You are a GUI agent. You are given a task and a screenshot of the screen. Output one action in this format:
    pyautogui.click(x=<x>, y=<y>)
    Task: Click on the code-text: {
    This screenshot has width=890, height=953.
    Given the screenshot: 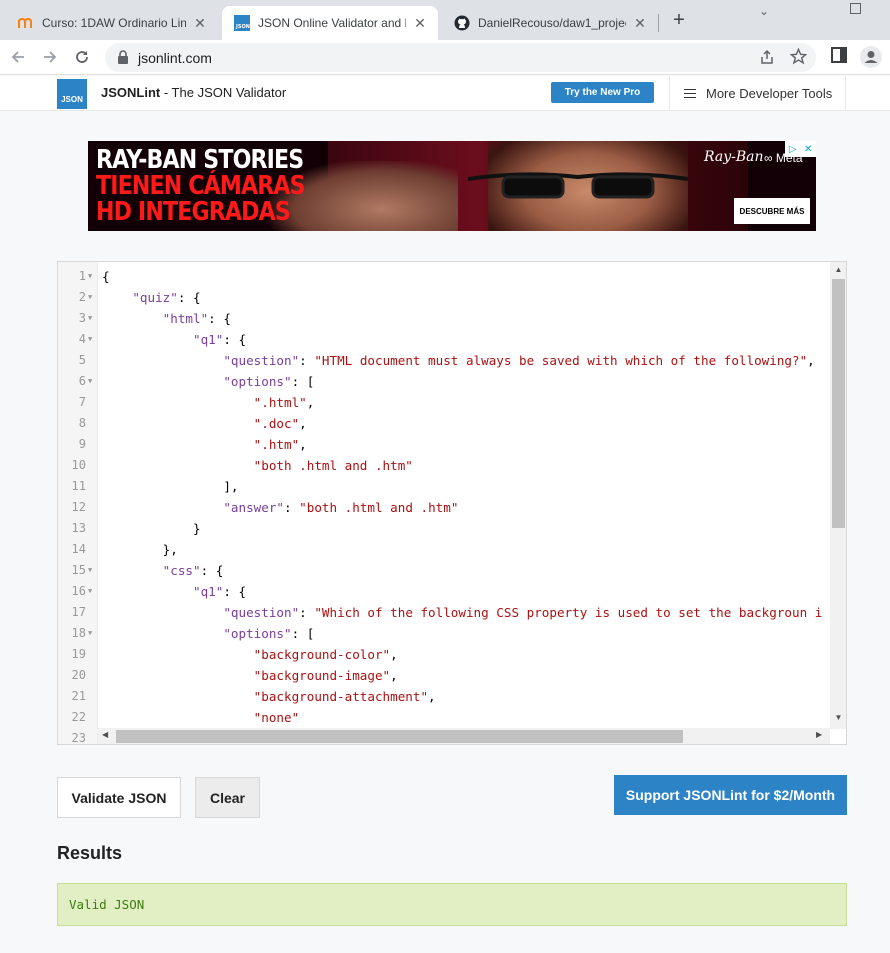 What is the action you would take?
    pyautogui.click(x=106, y=276)
    